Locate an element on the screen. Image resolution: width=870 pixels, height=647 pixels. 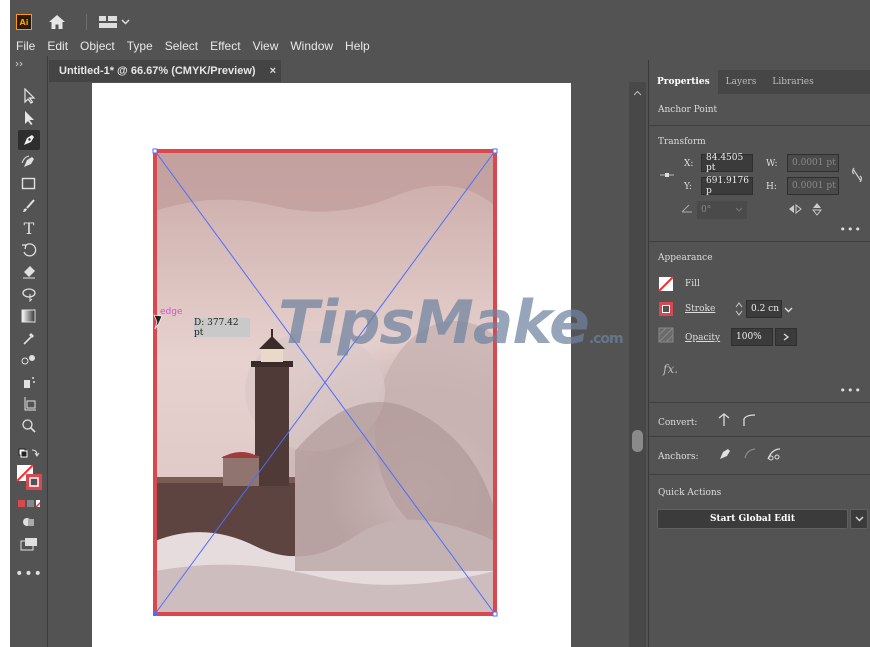
document-tab-title: Untitled-1* @ 66.67% (CMYK/Preview) is located at coordinates (157, 71).